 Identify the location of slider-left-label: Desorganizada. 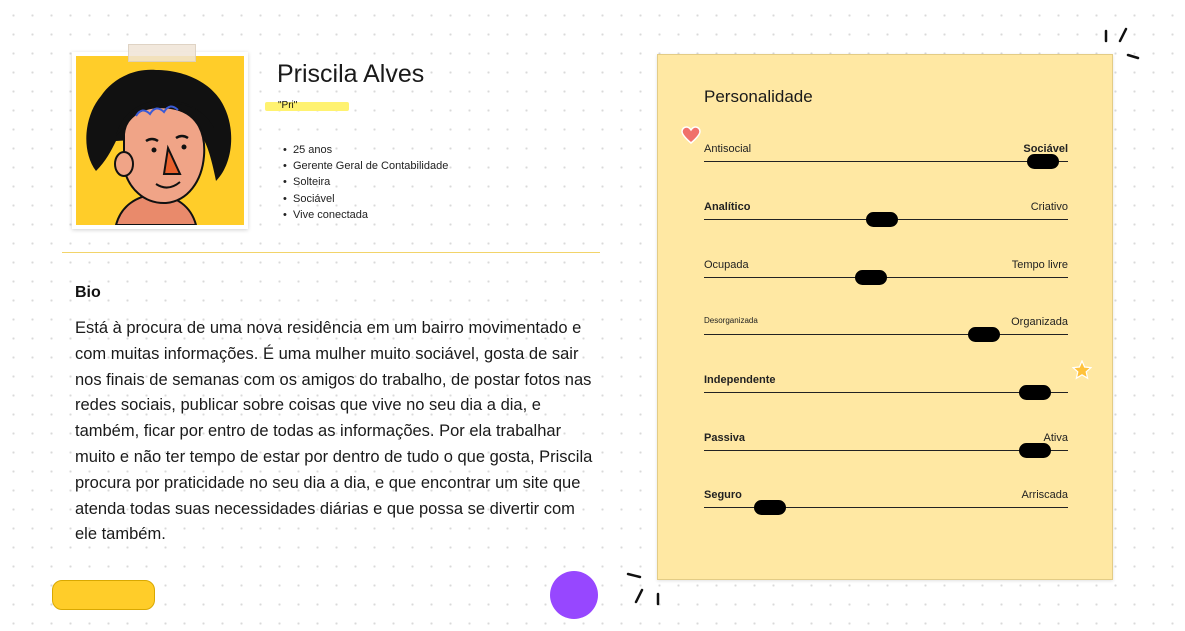
(731, 320).